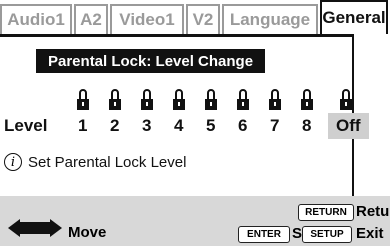 The image size is (390, 246). I want to click on lock-icon-row, so click(195, 100).